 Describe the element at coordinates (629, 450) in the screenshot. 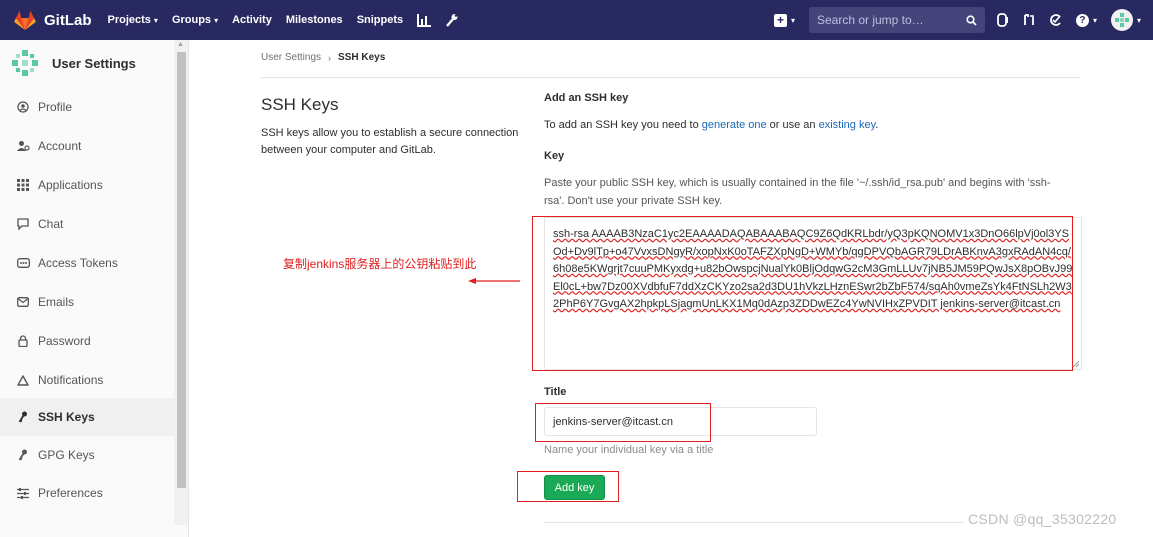

I see `title-help-text: Name your individual key via a title` at that location.